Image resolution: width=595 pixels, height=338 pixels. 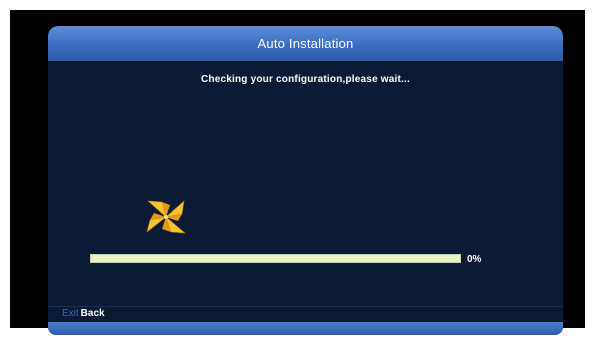 I want to click on exit-back-hint: Exit Back, so click(x=83, y=313).